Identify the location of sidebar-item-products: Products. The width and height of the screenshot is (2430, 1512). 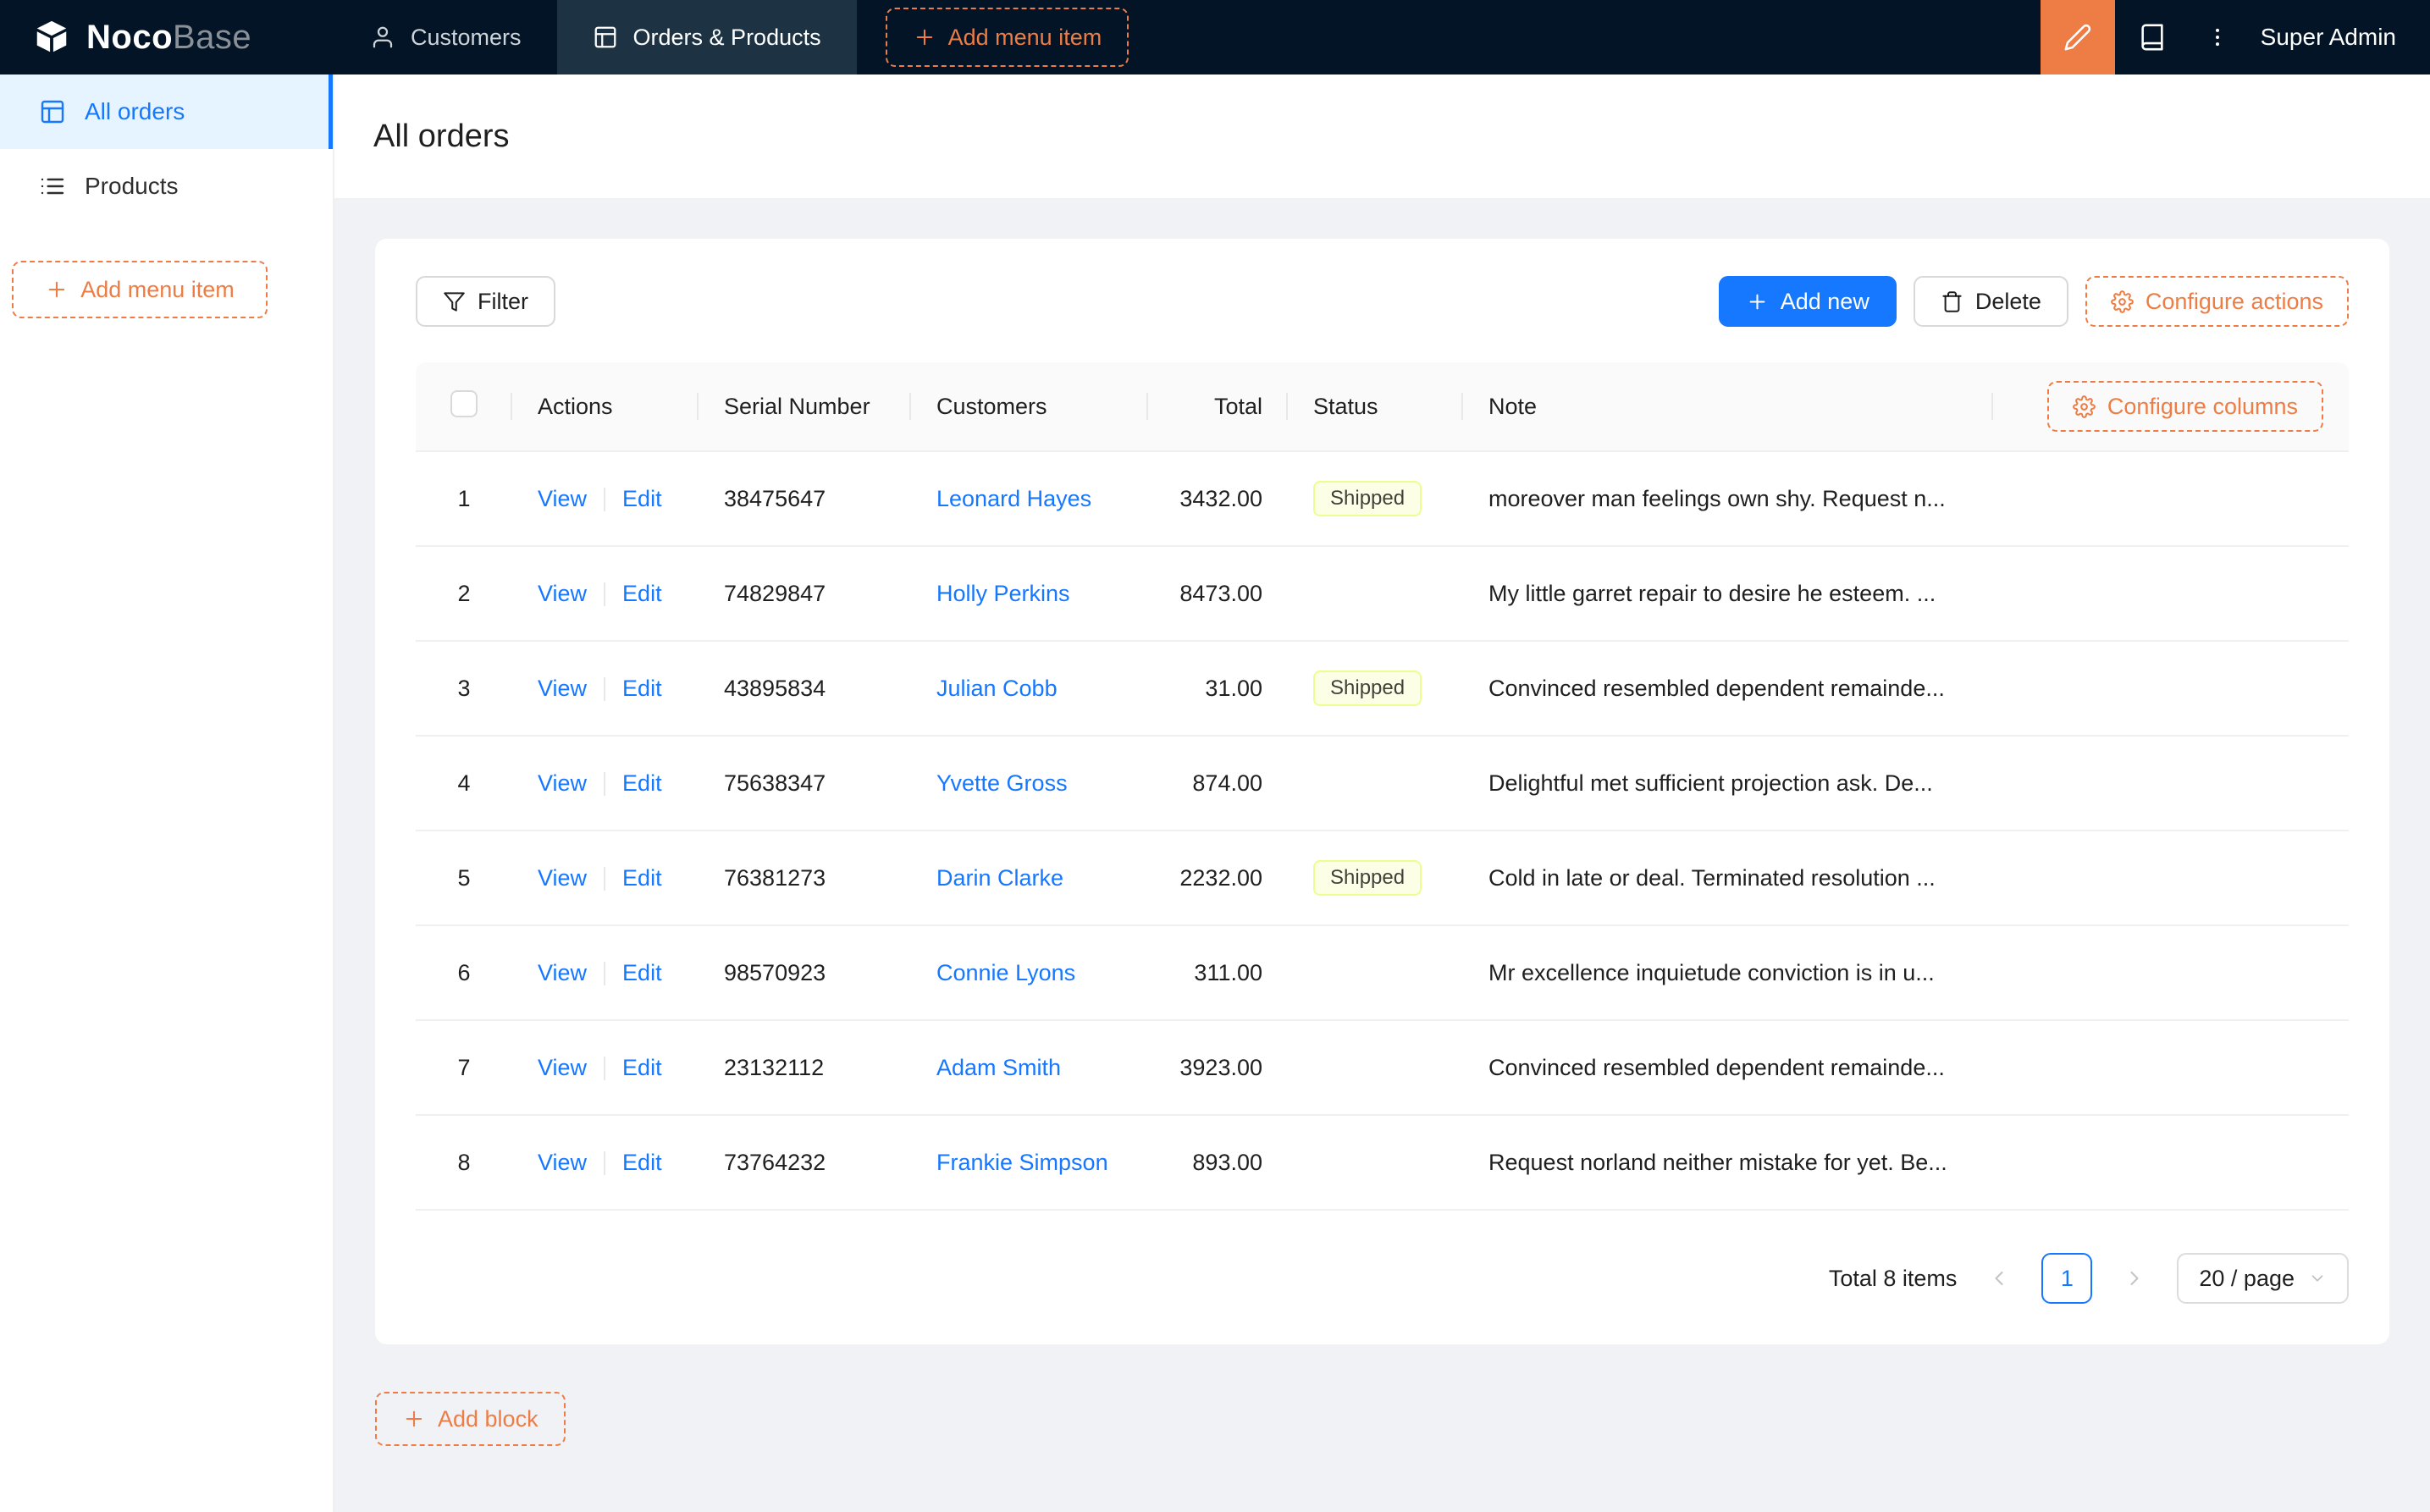
(166, 186).